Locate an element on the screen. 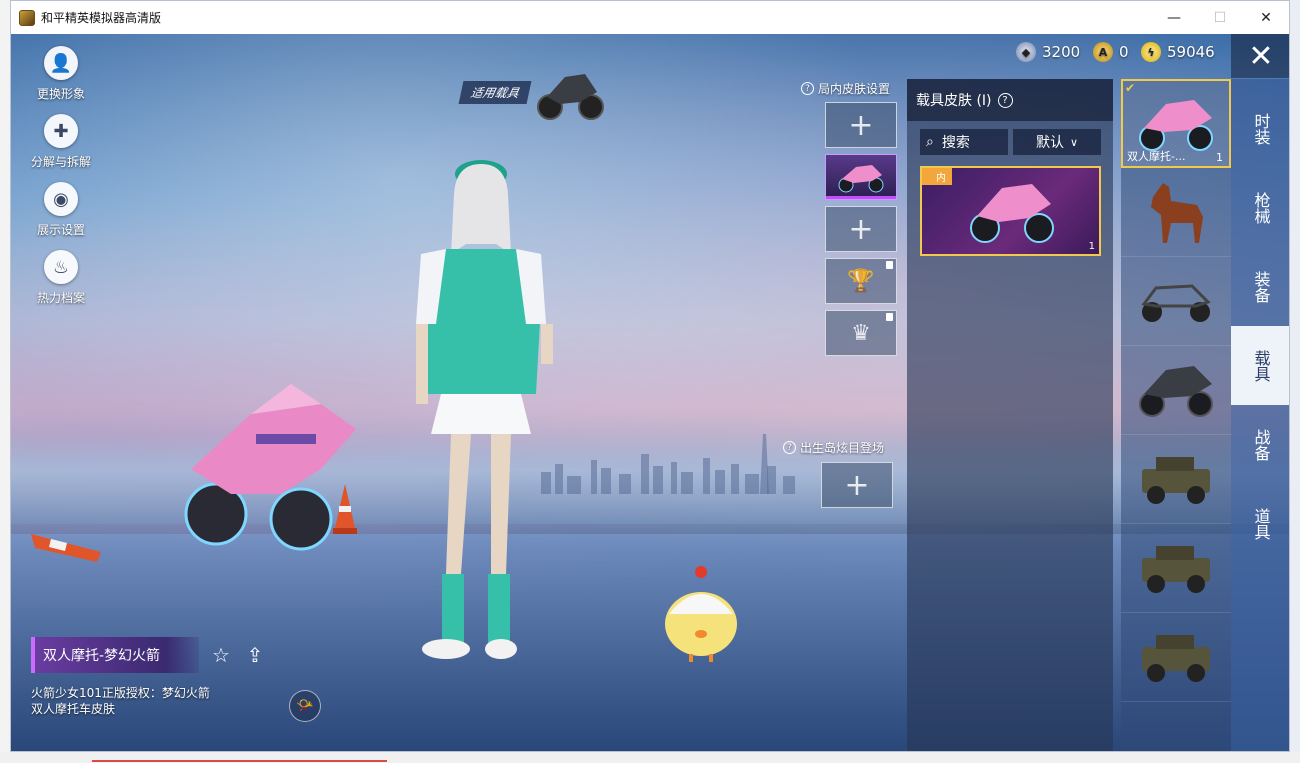 This screenshot has width=1300, height=763. trophy-icon: 🏆 is located at coordinates (861, 281).